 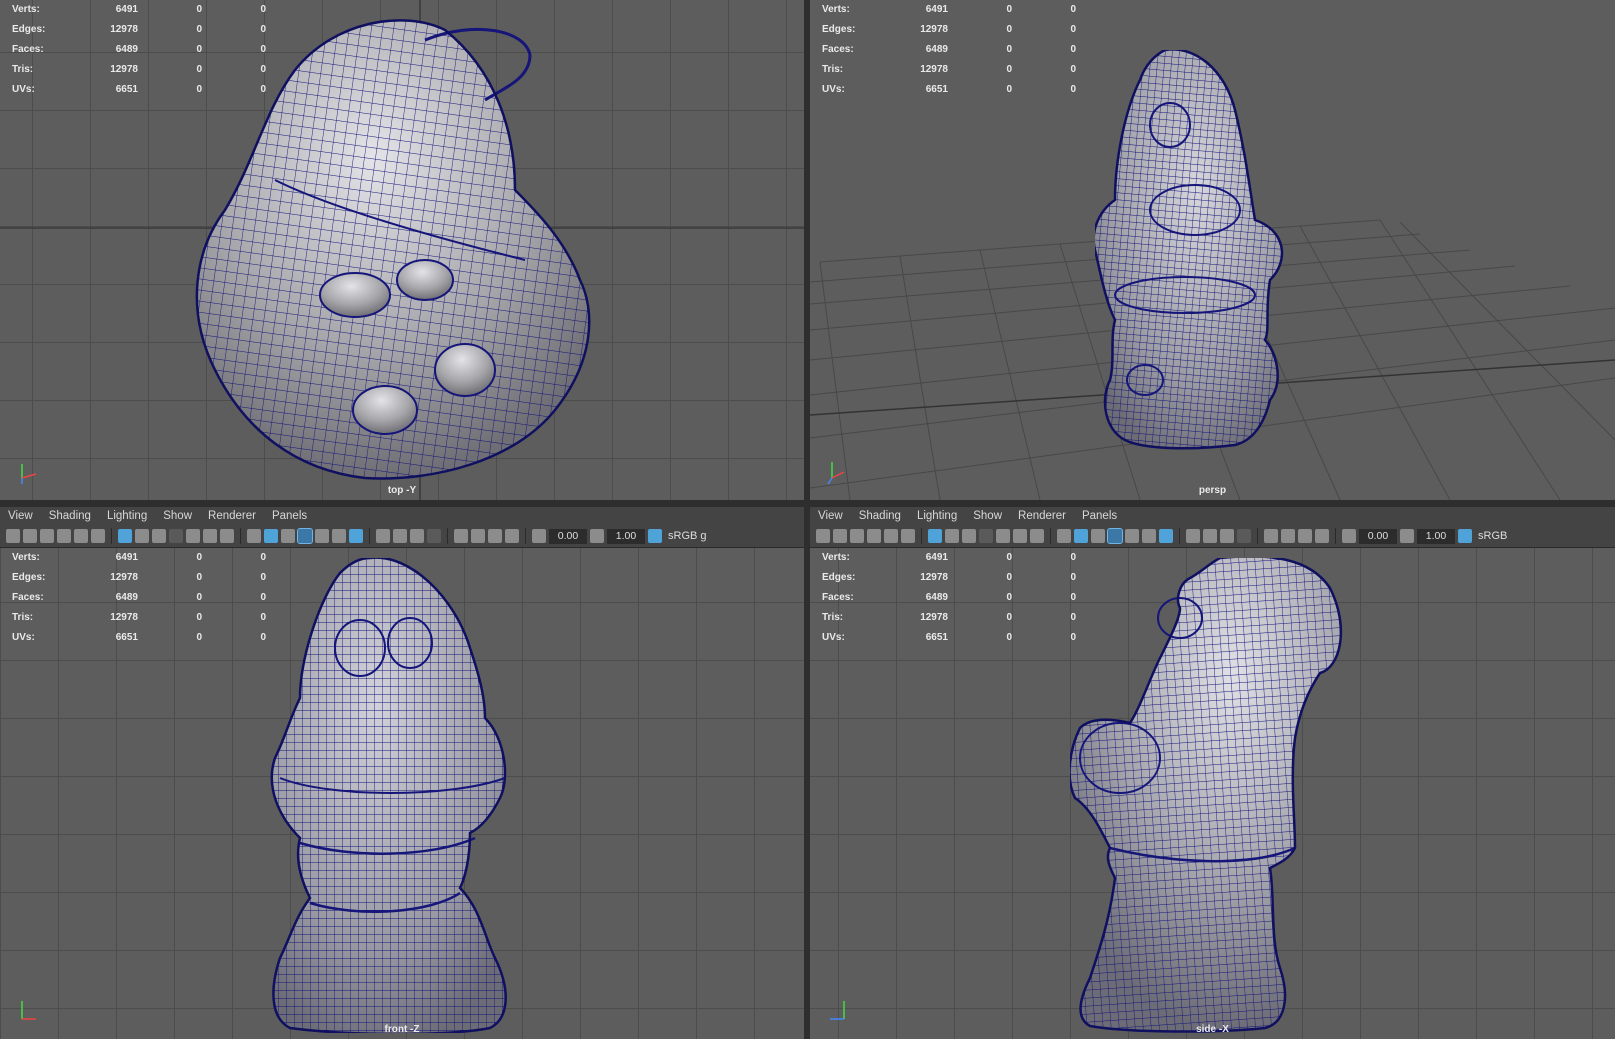 I want to click on pane-divider-vertical, so click(x=807, y=519).